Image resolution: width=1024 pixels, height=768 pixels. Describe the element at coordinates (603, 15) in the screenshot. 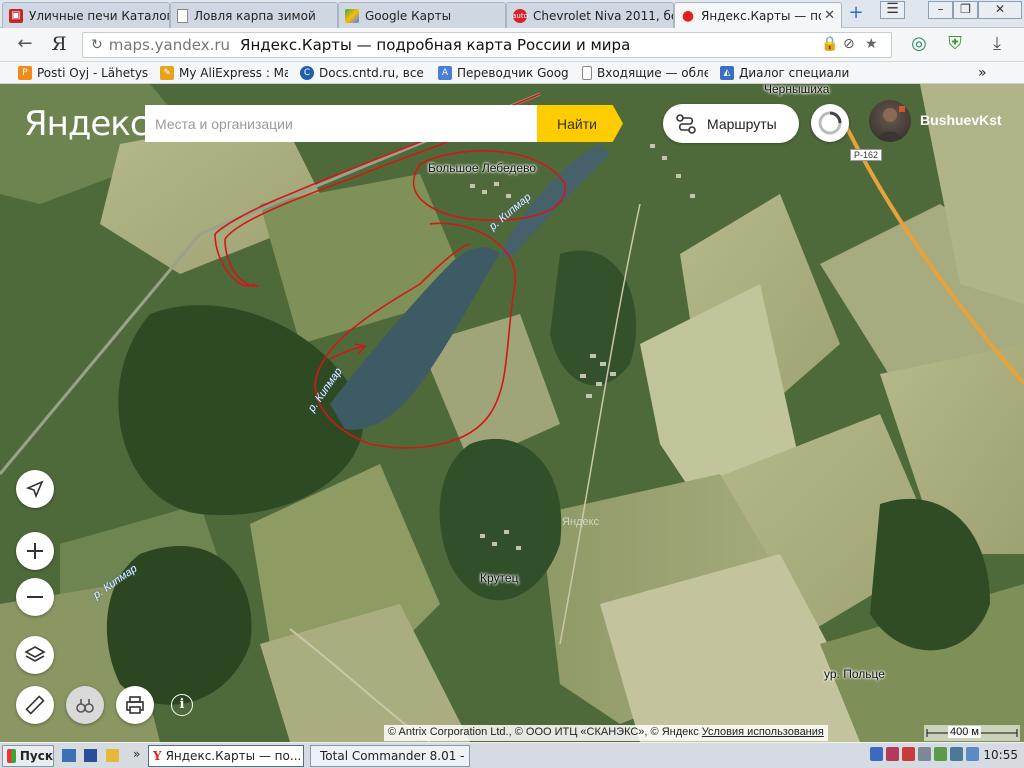

I see `tab-label: Chevrolet Niva 2011, бе` at that location.